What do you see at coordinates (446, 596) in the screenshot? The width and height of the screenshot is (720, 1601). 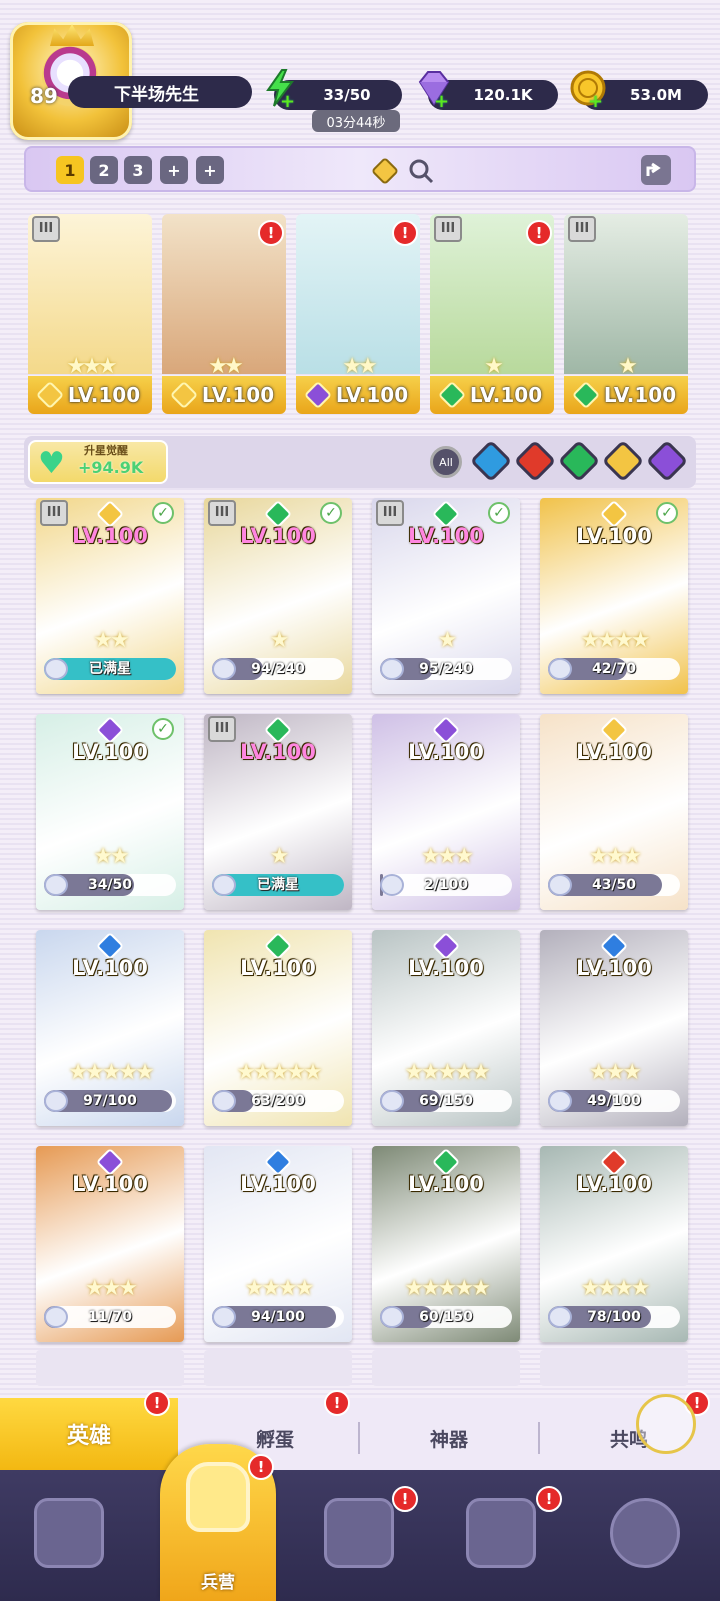 I see `hero-card: ✓ III LV.100 ★ 95/240` at bounding box center [446, 596].